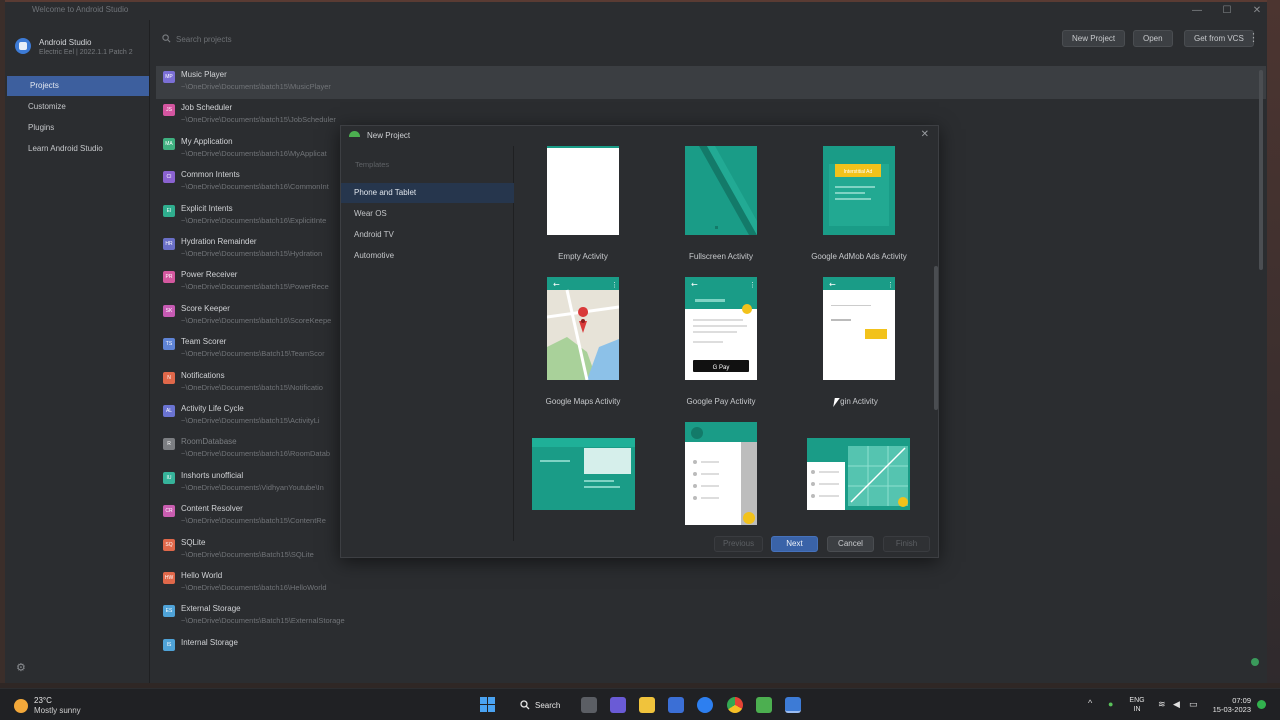 Image resolution: width=1280 pixels, height=720 pixels. What do you see at coordinates (253, 354) in the screenshot?
I see `project-path: ~\OneDrive\Documents\Batch15\TeamScor` at bounding box center [253, 354].